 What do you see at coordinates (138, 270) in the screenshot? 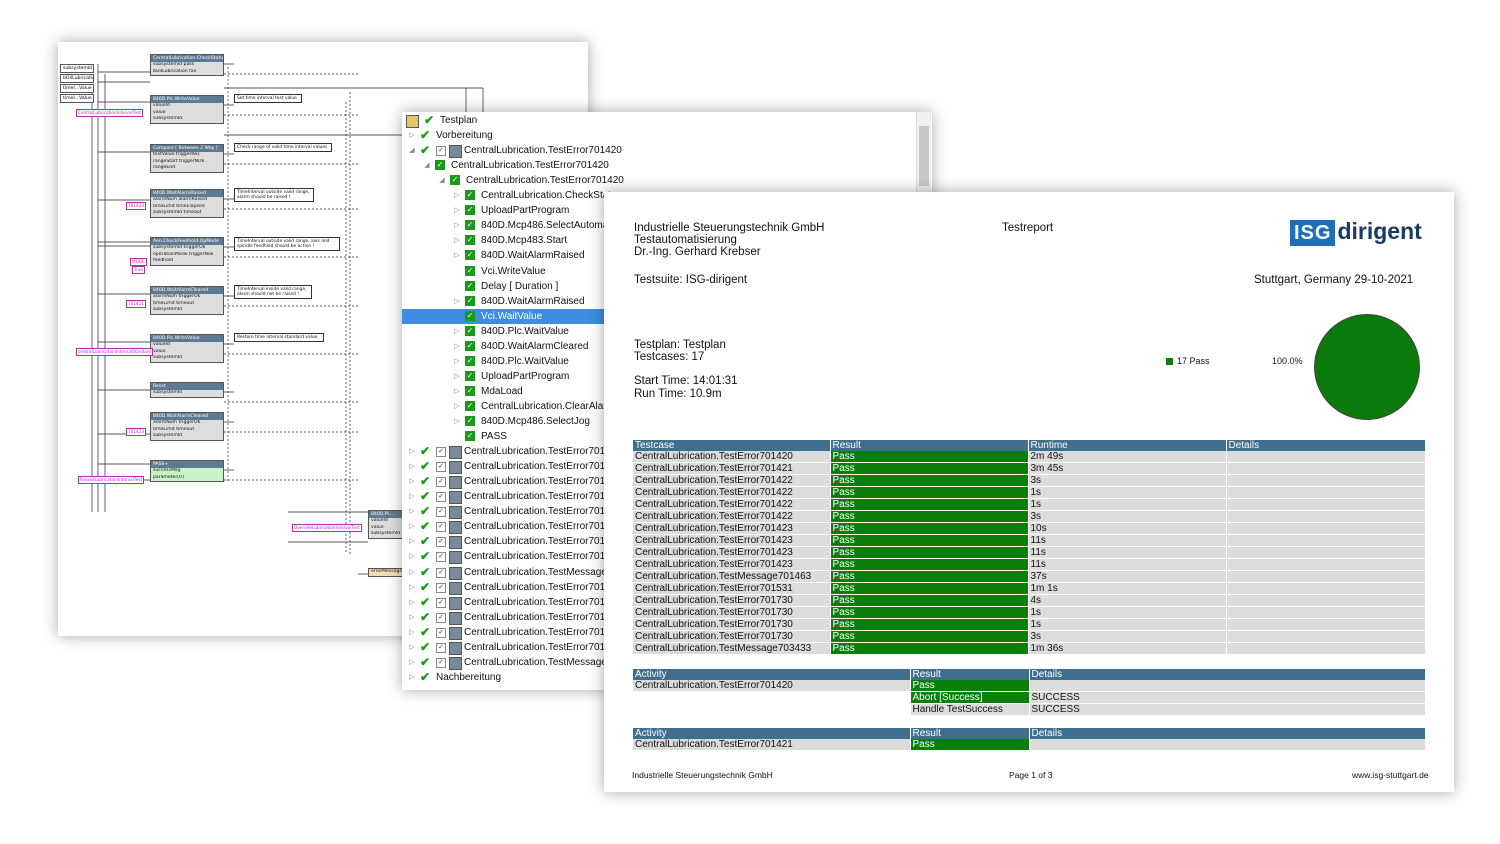
I see `diagram-constant: True` at bounding box center [138, 270].